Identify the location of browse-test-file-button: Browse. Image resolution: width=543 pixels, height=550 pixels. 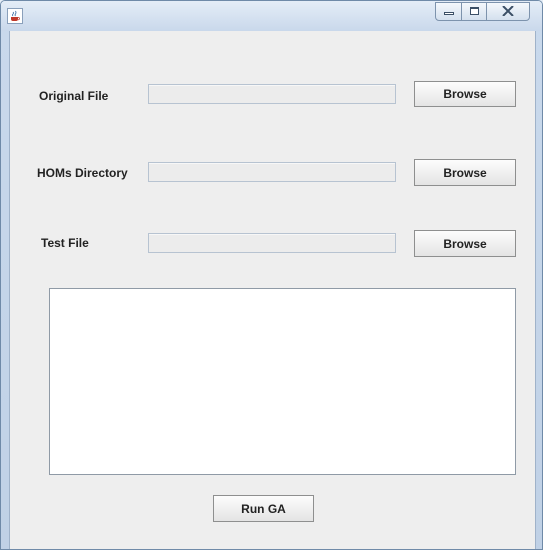
(465, 243).